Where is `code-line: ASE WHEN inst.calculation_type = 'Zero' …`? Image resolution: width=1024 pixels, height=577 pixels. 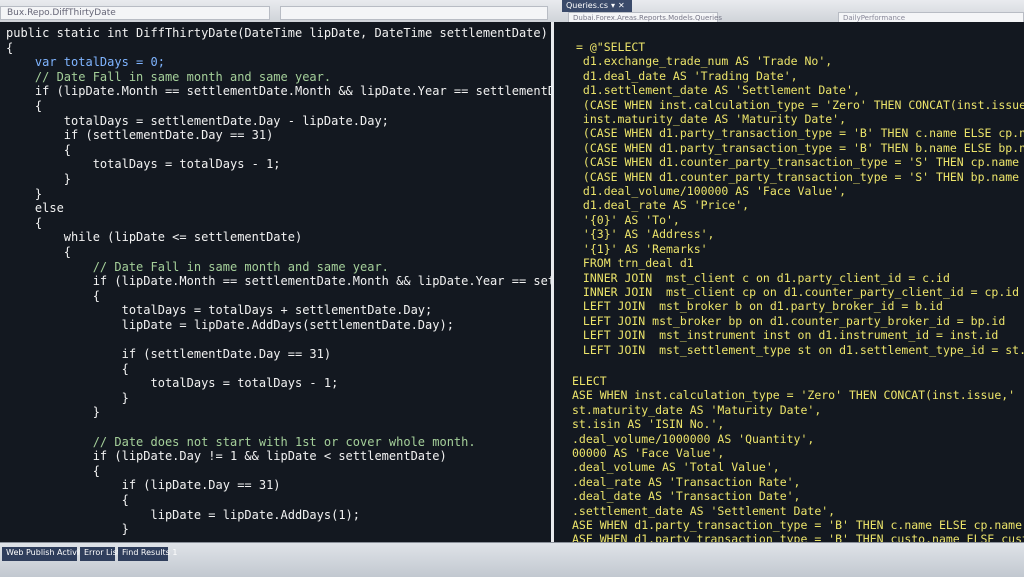
code-line: ASE WHEN inst.calculation_type = 'Zero' … is located at coordinates (798, 395).